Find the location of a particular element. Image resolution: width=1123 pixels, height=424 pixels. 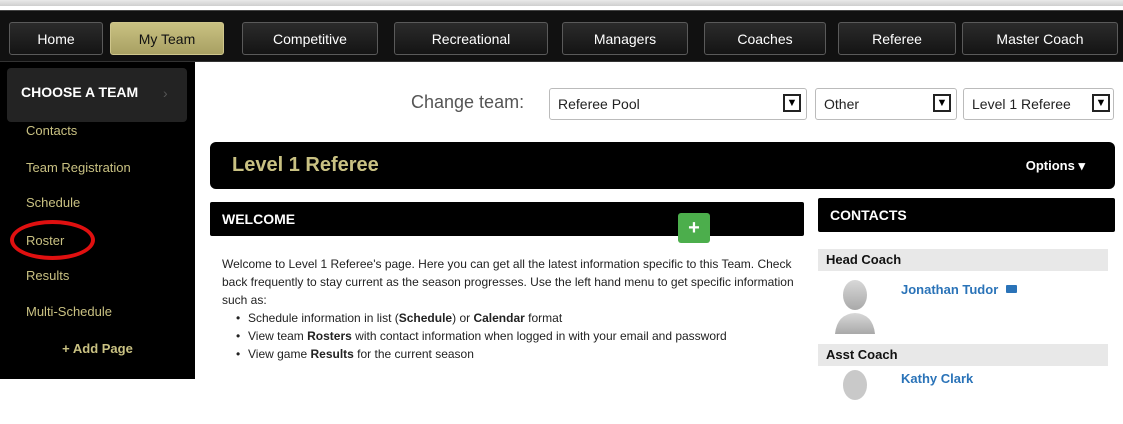

contacts-heading: CONTACTS is located at coordinates (868, 215).